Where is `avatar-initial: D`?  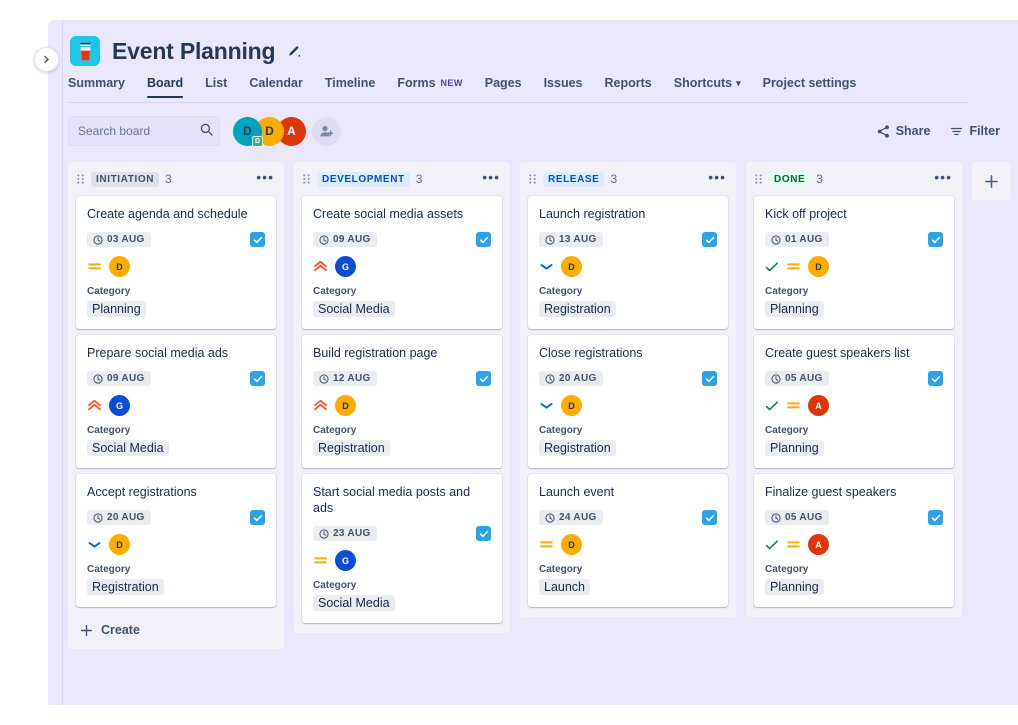 avatar-initial: D is located at coordinates (818, 266).